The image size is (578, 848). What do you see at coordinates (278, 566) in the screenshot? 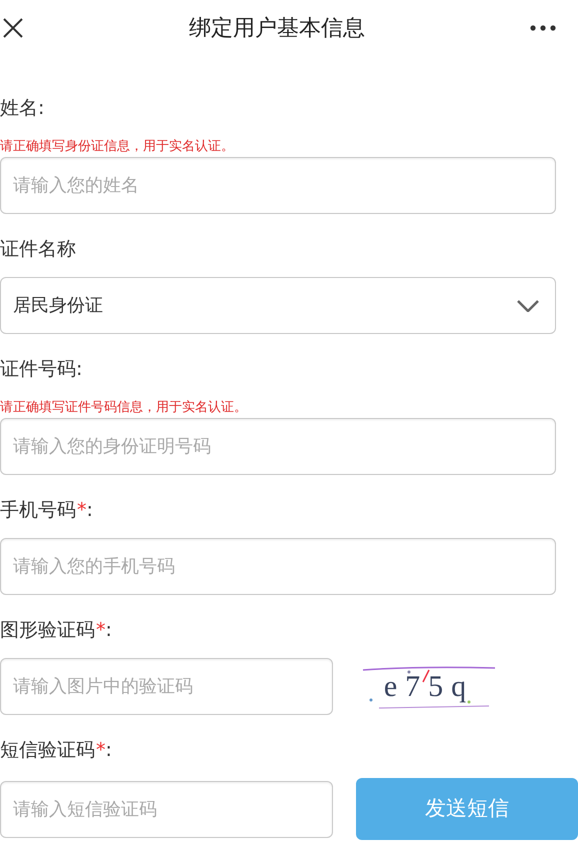
I see `input-field: 请输入您的手机号码` at bounding box center [278, 566].